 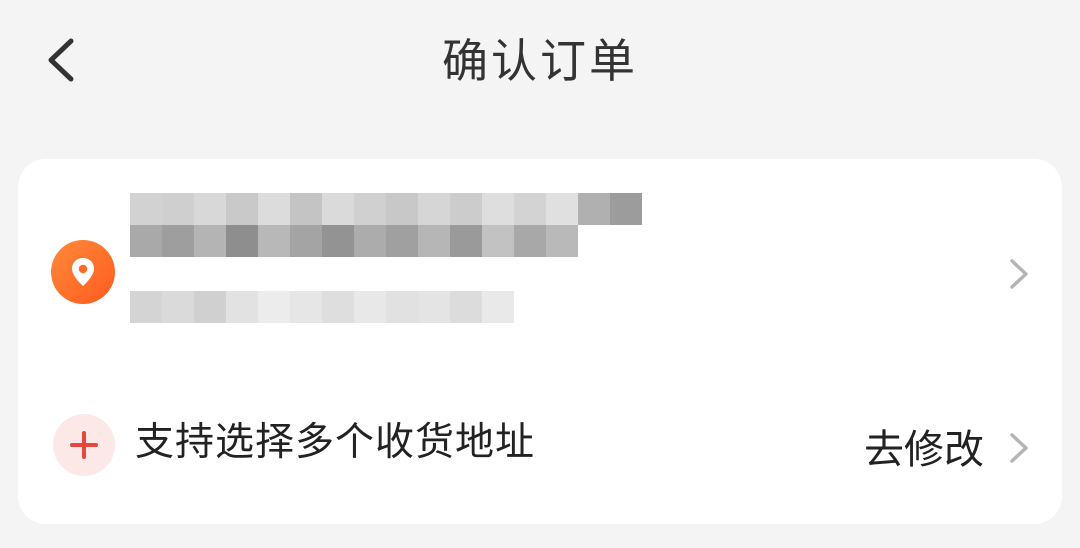 What do you see at coordinates (400, 260) in the screenshot?
I see `address-selector` at bounding box center [400, 260].